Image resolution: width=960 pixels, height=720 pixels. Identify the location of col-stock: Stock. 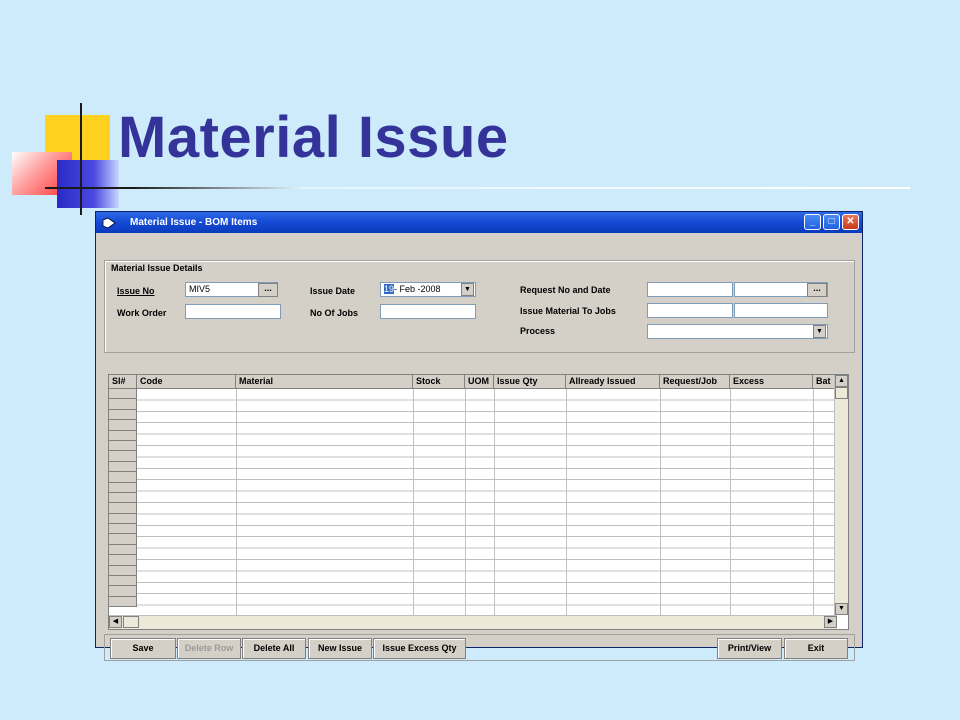
(439, 381).